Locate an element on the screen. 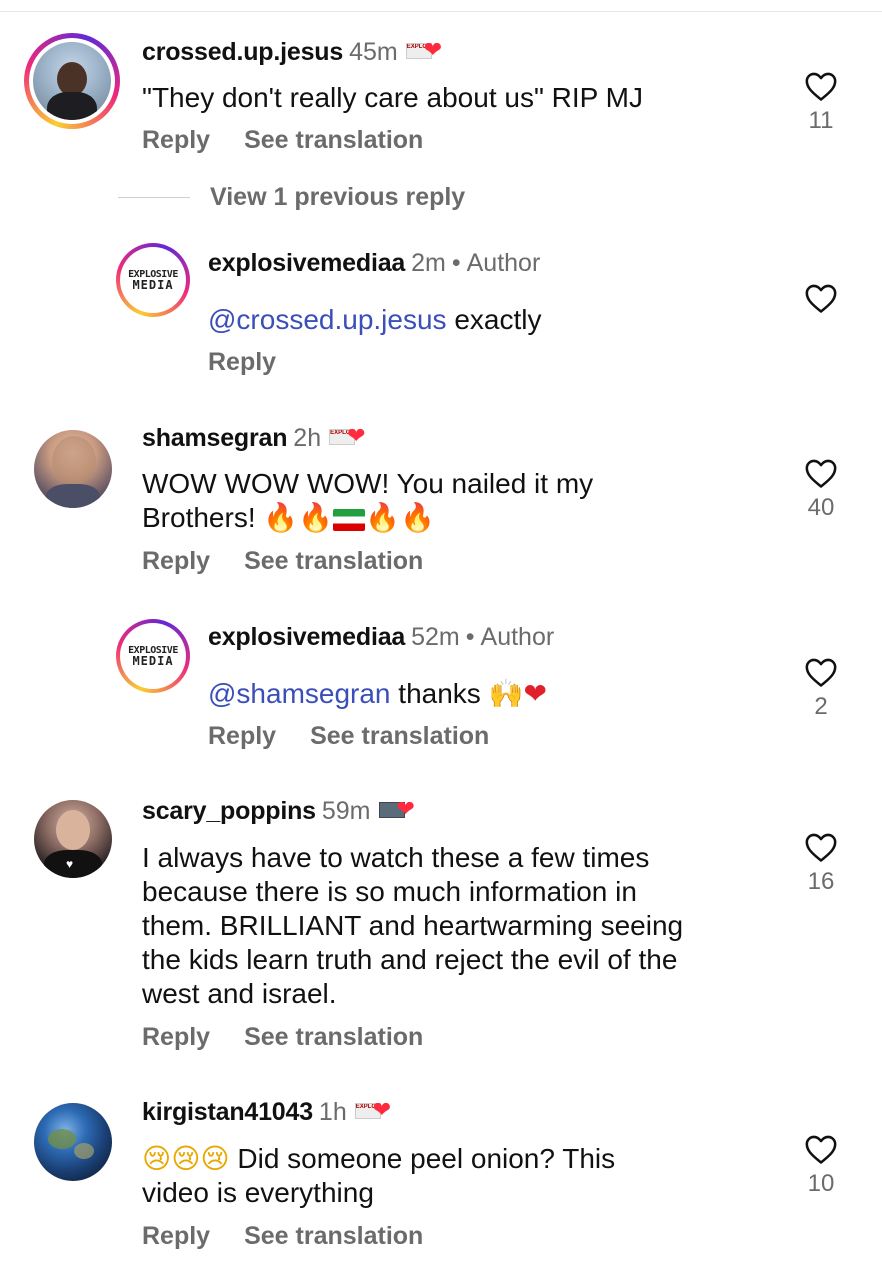 Image resolution: width=882 pixels, height=1280 pixels. comment-header: scary_poppins 59m ❤ is located at coordinates (283, 811).